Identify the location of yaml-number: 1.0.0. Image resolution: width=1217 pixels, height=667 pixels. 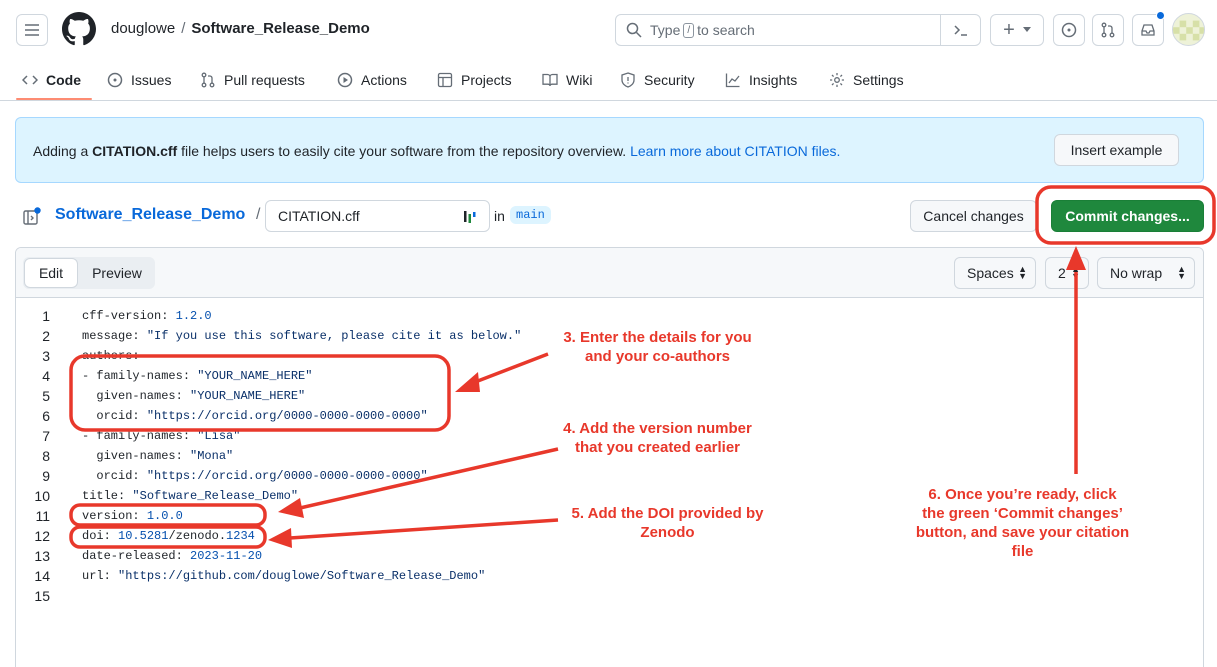
(164, 516).